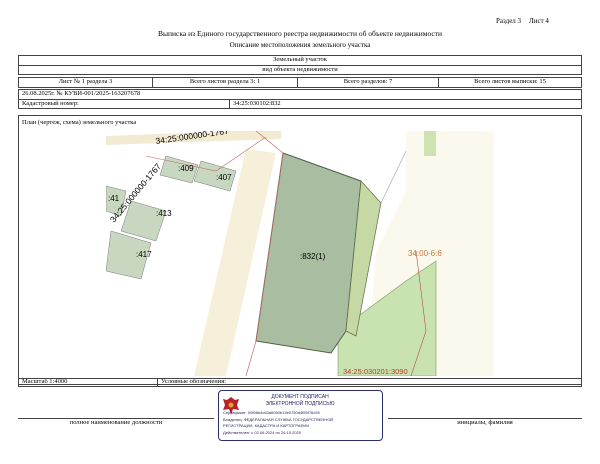 The height and width of the screenshot is (464, 600). Describe the element at coordinates (85, 82) in the screenshot. I see `sheet-of-section: Лист № 1 раздела 3` at that location.